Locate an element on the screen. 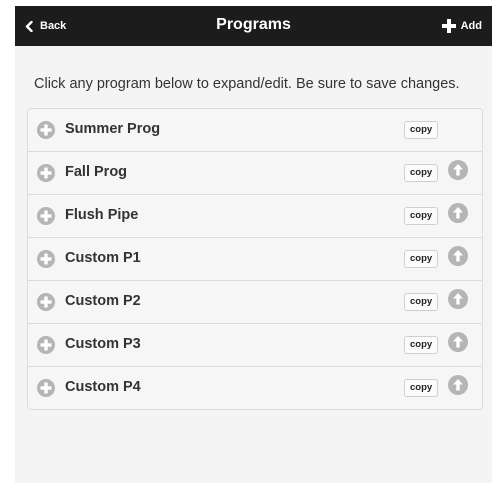 The image size is (492, 483). plus-icon is located at coordinates (451, 26).